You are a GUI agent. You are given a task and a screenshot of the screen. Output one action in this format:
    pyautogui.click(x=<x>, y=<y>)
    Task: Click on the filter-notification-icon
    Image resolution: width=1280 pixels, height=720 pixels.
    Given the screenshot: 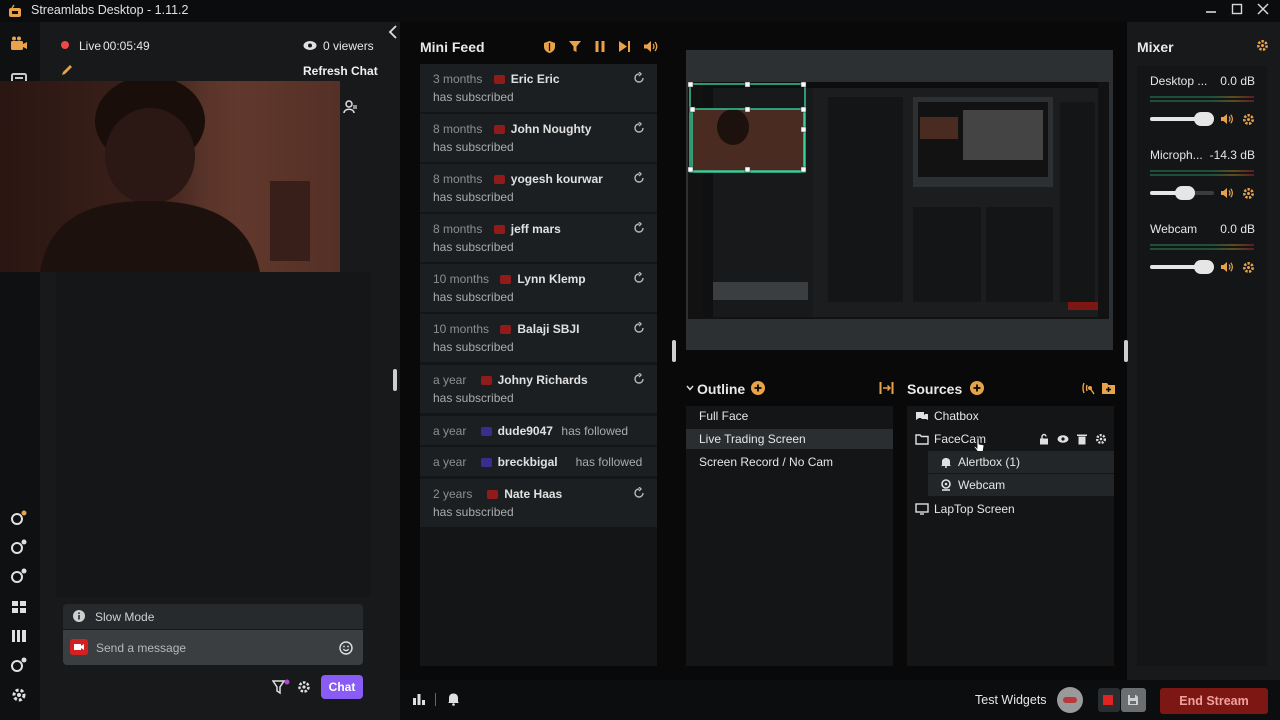 What is the action you would take?
    pyautogui.click(x=281, y=687)
    